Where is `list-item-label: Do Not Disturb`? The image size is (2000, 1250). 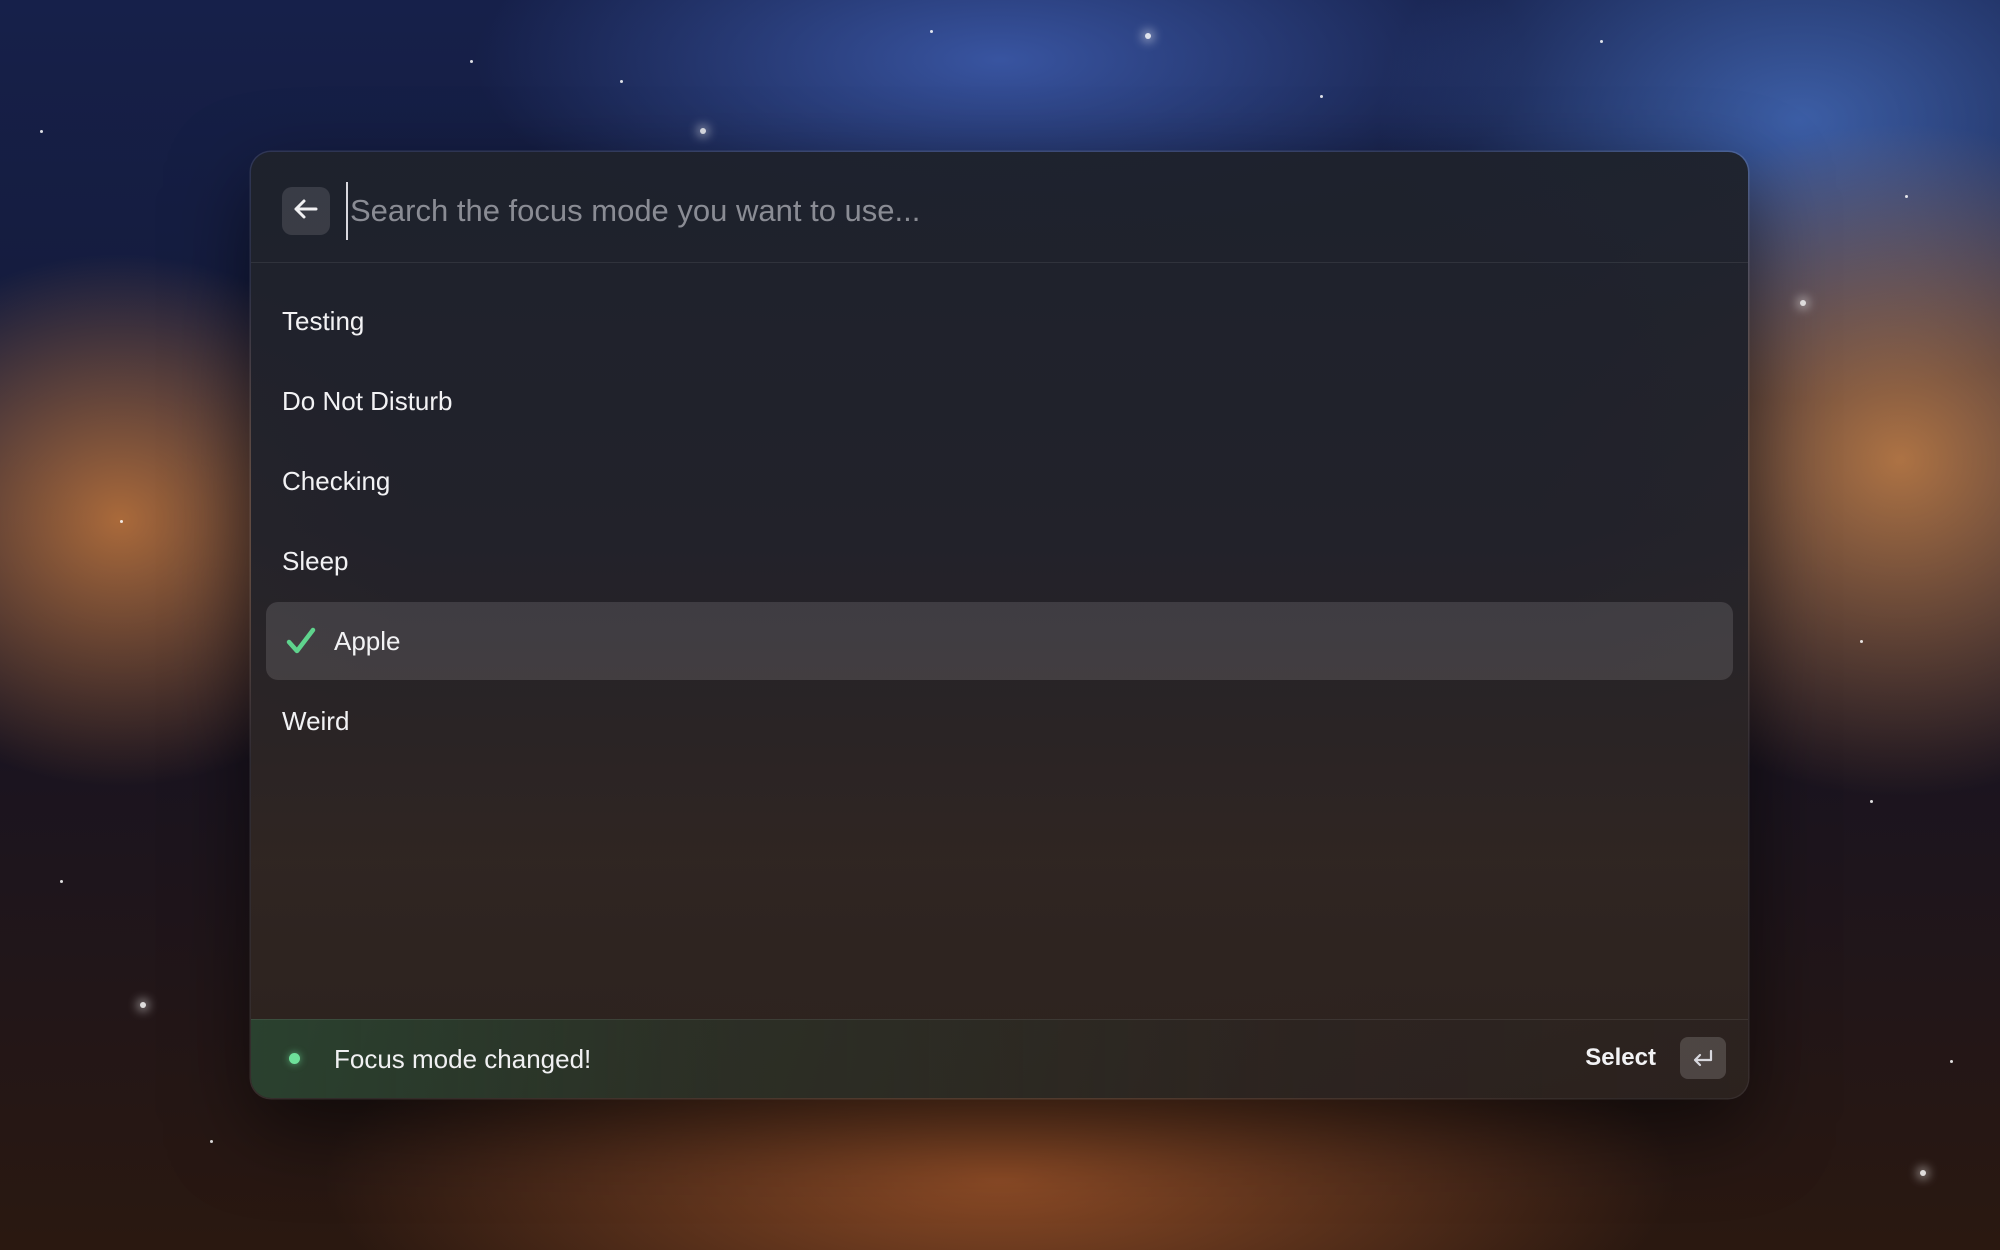 list-item-label: Do Not Disturb is located at coordinates (367, 400).